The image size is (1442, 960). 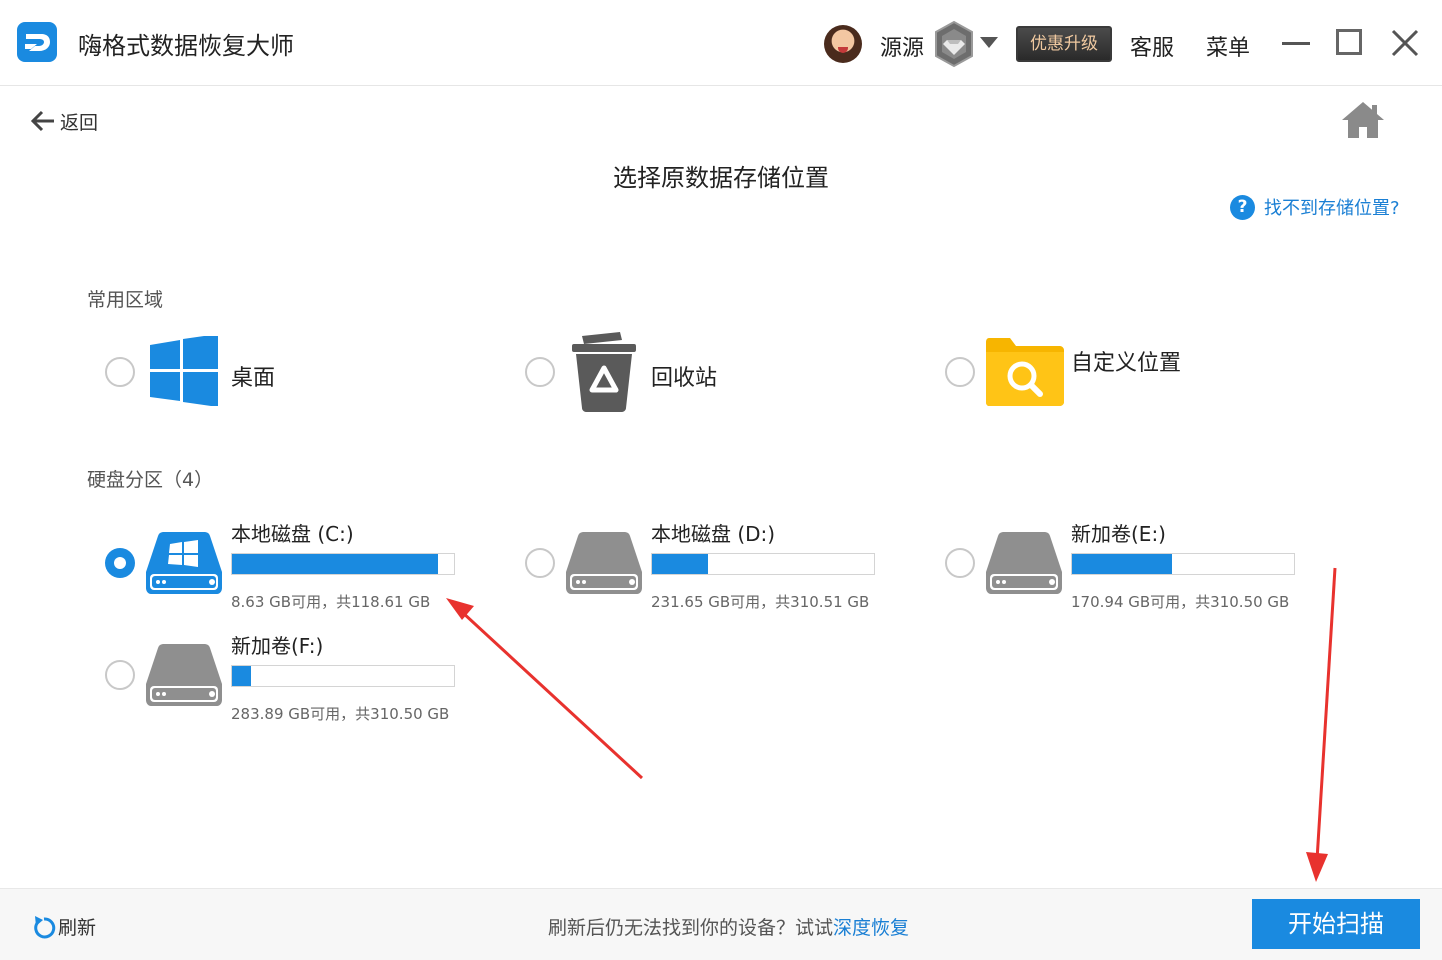 I want to click on drive-f-usage-bar, so click(x=343, y=676).